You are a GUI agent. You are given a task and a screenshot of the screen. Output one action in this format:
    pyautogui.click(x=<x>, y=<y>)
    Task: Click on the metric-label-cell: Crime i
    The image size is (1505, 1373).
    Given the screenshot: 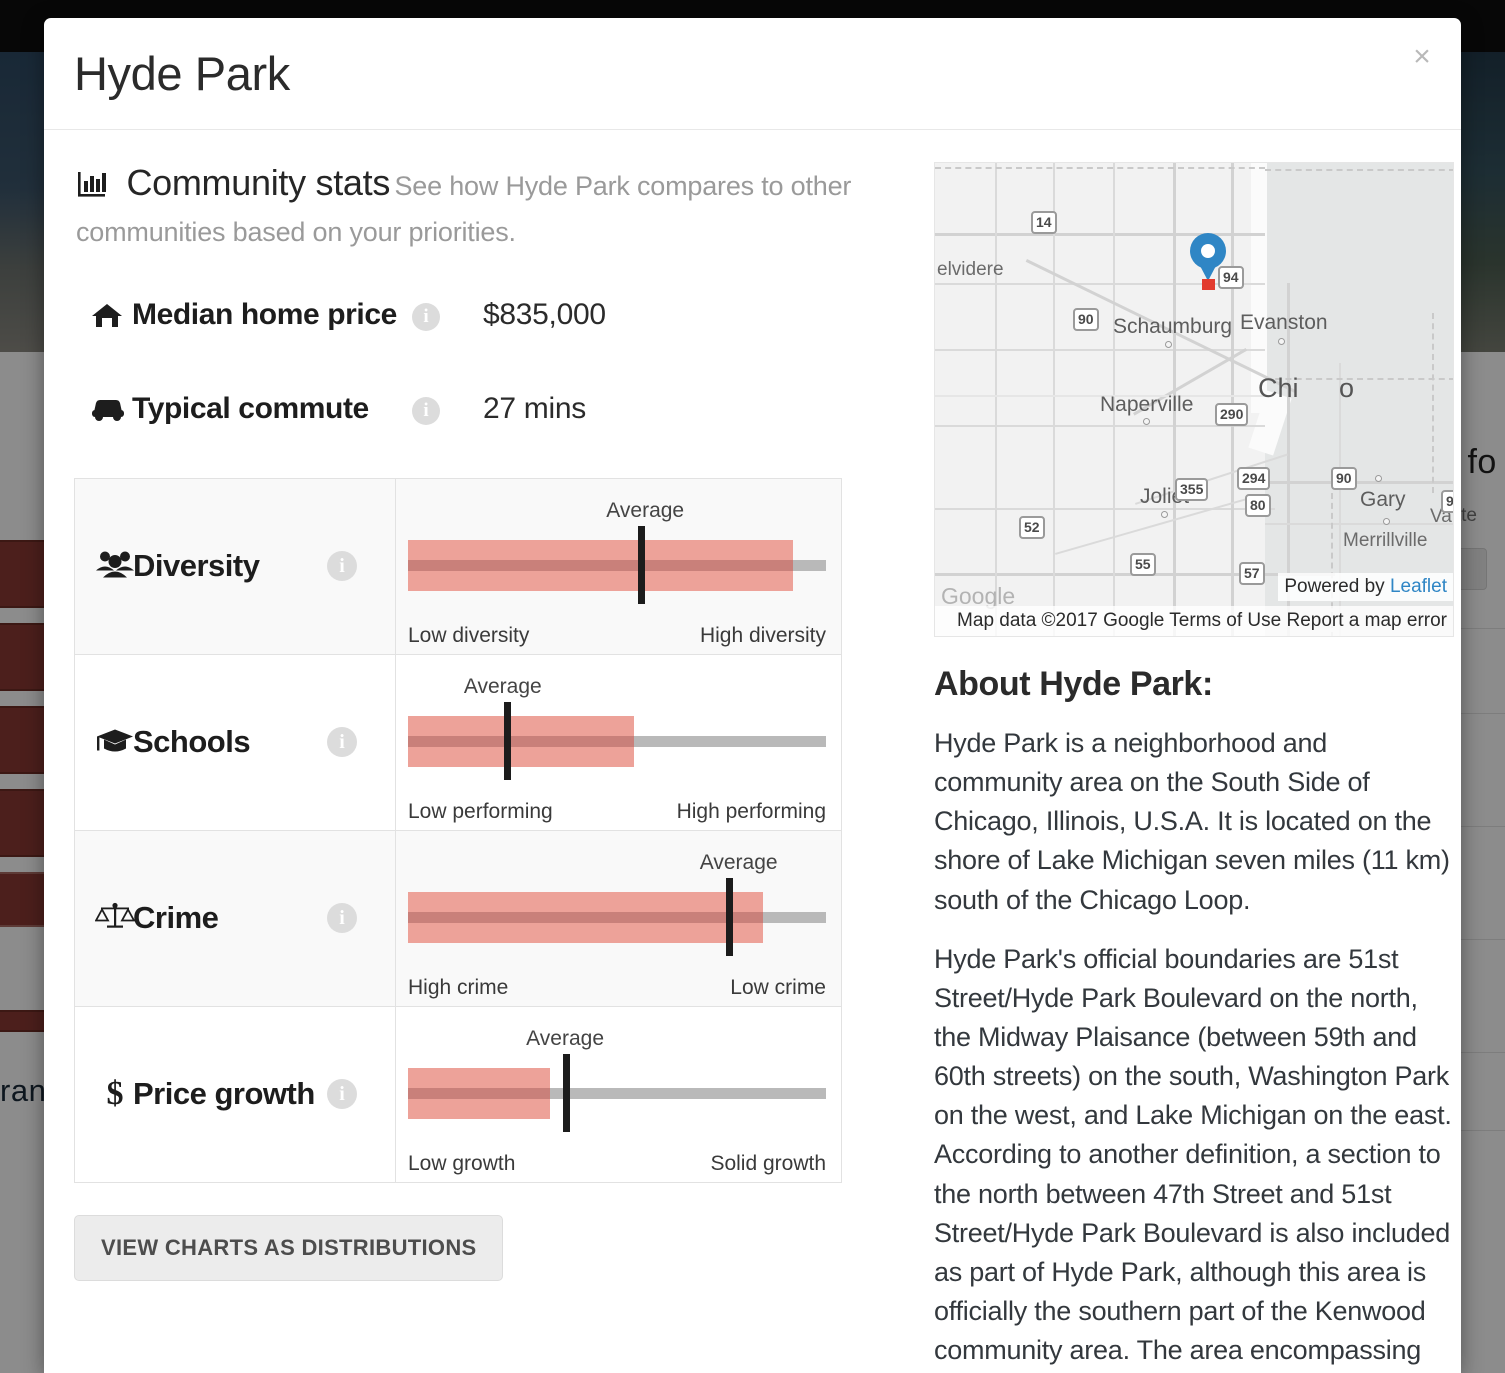 What is the action you would take?
    pyautogui.click(x=235, y=918)
    